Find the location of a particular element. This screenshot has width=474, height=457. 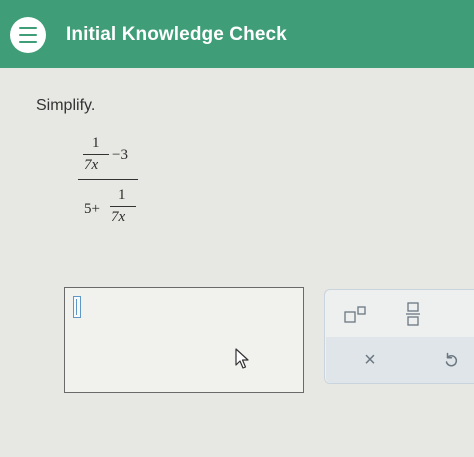

numerator-fraction-denominator: 7x is located at coordinates (91, 165).